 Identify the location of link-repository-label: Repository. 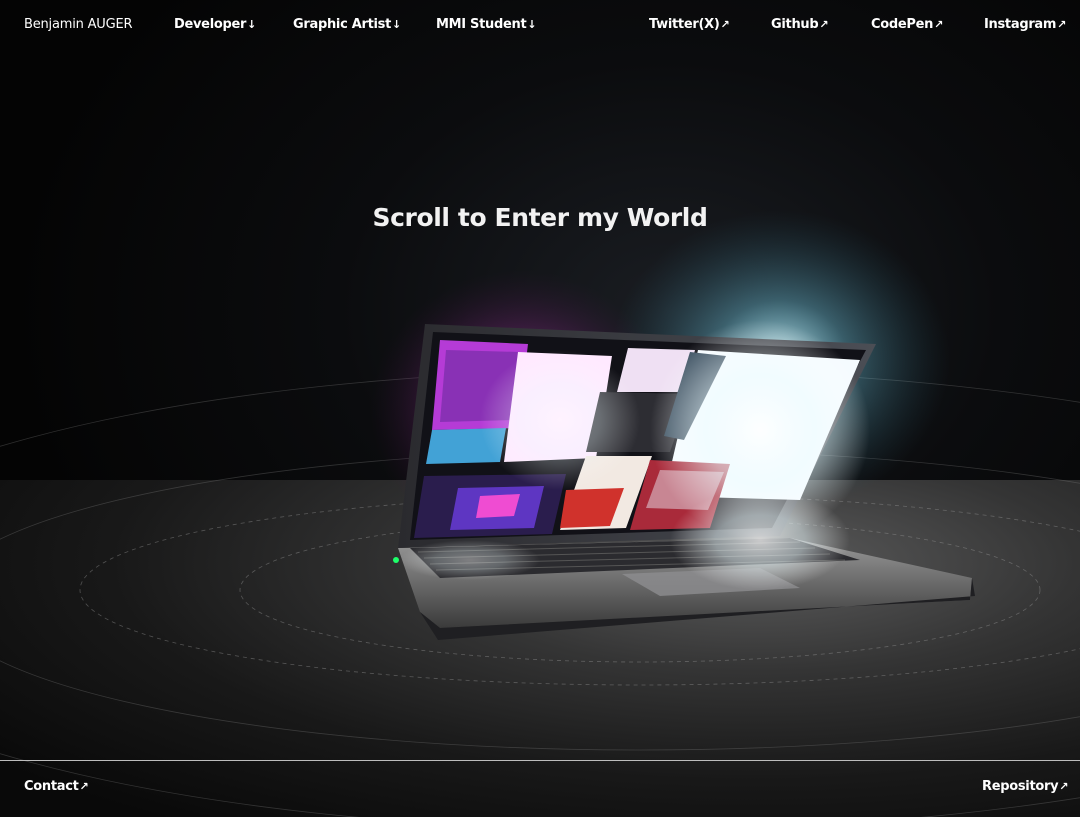
(1020, 786).